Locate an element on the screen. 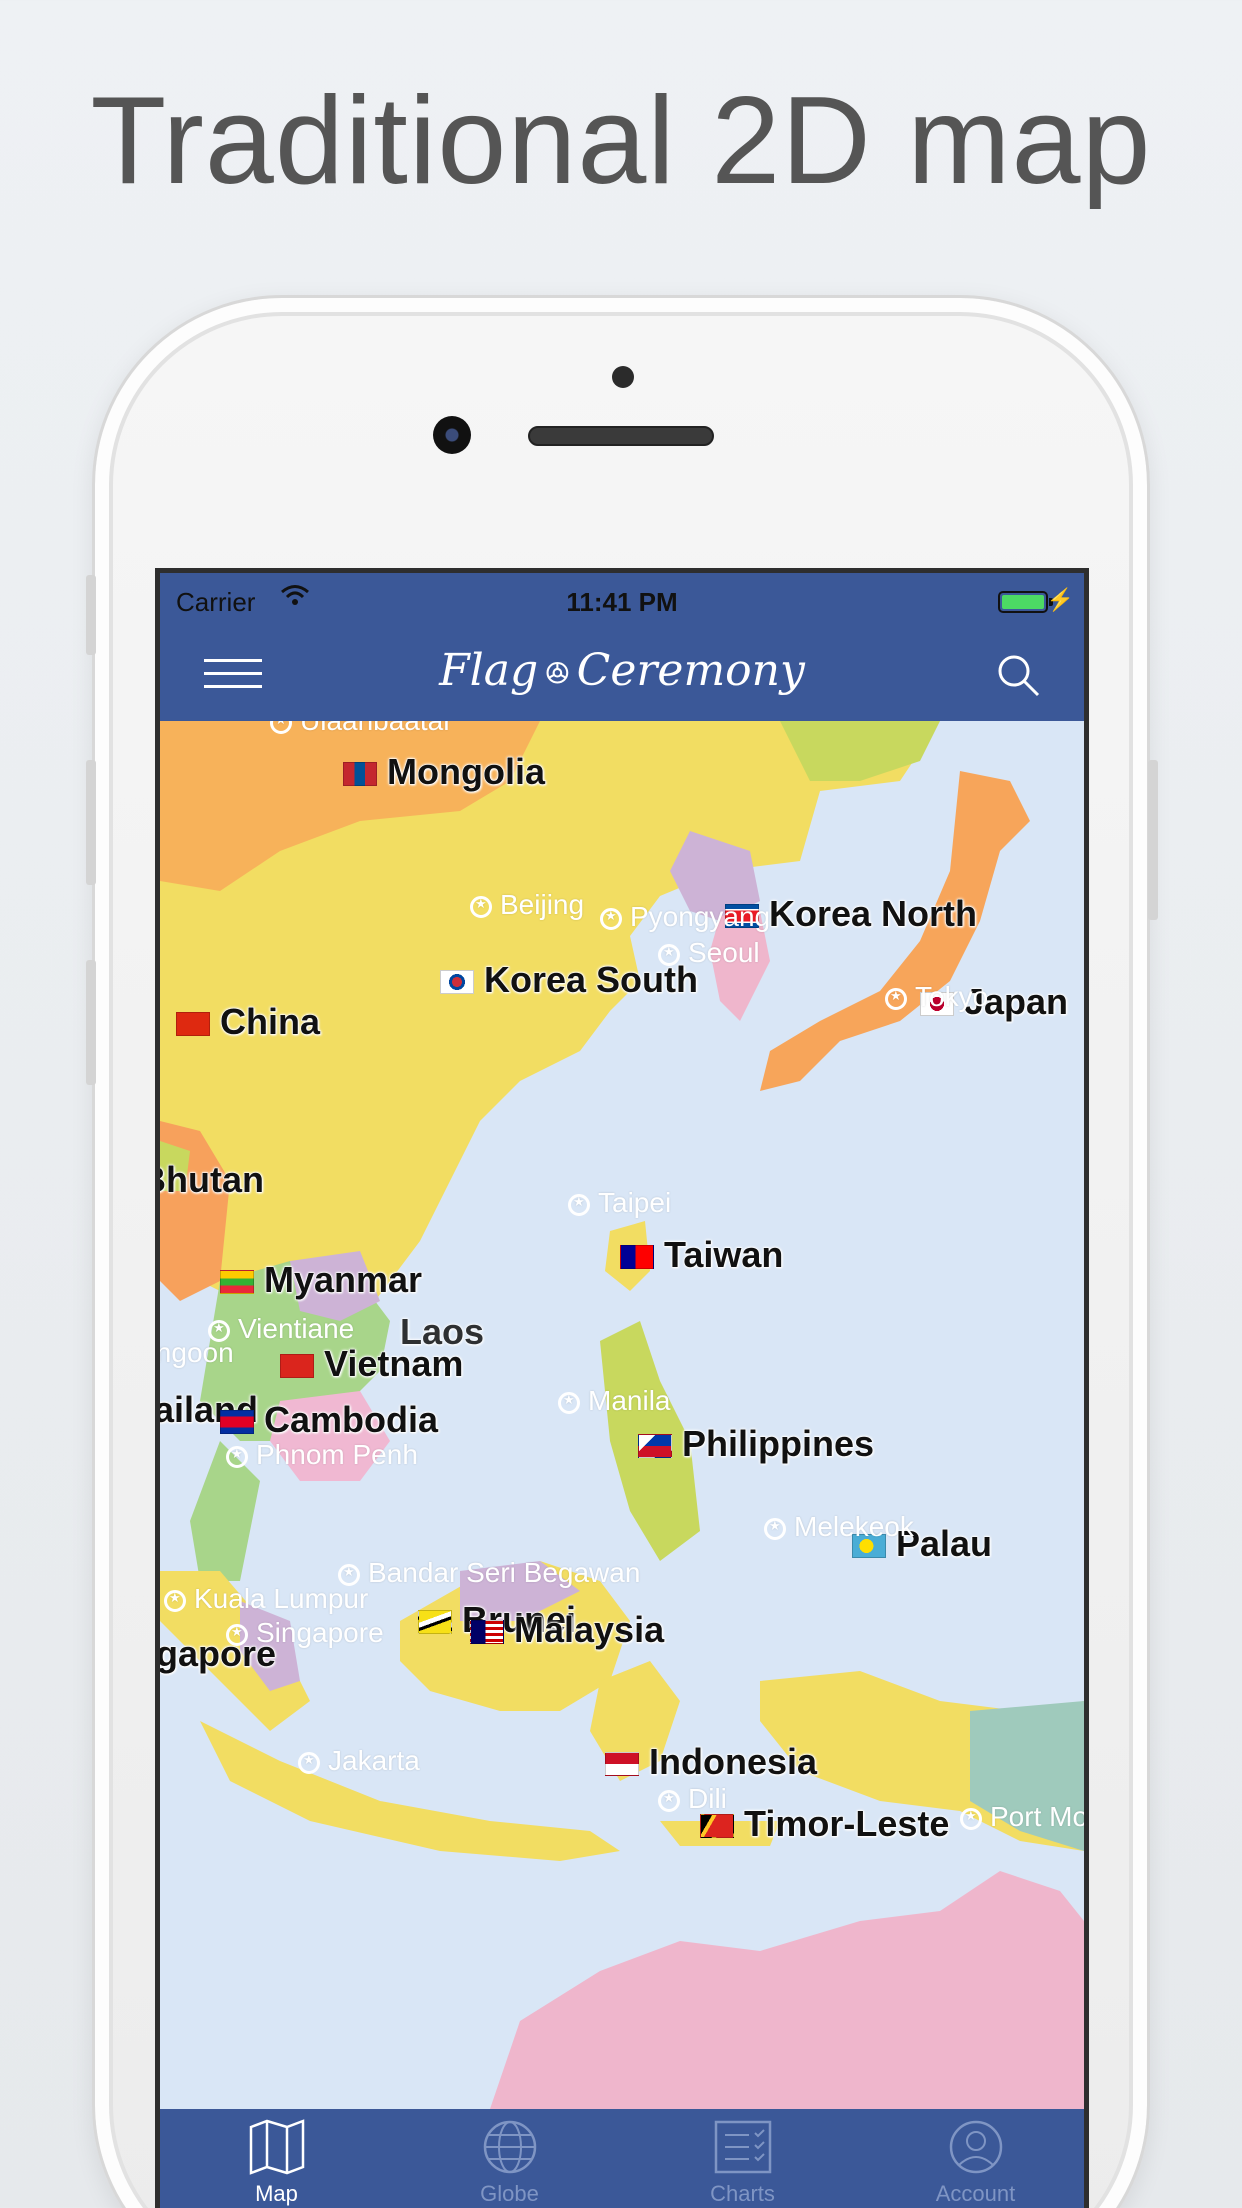 Image resolution: width=1242 pixels, height=2208 pixels. capital-label: Dili is located at coordinates (692, 1799).